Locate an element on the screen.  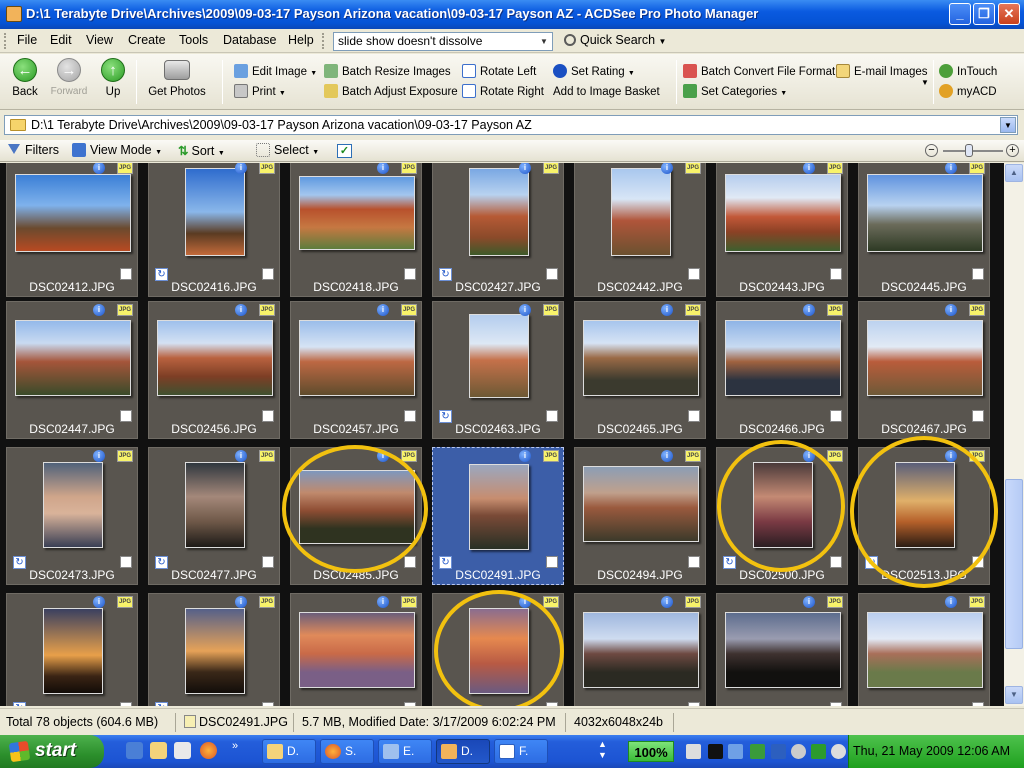
thumbnail-tile: i JPG ↻ DSC02491.JPG is located at coordinates (498, 516).